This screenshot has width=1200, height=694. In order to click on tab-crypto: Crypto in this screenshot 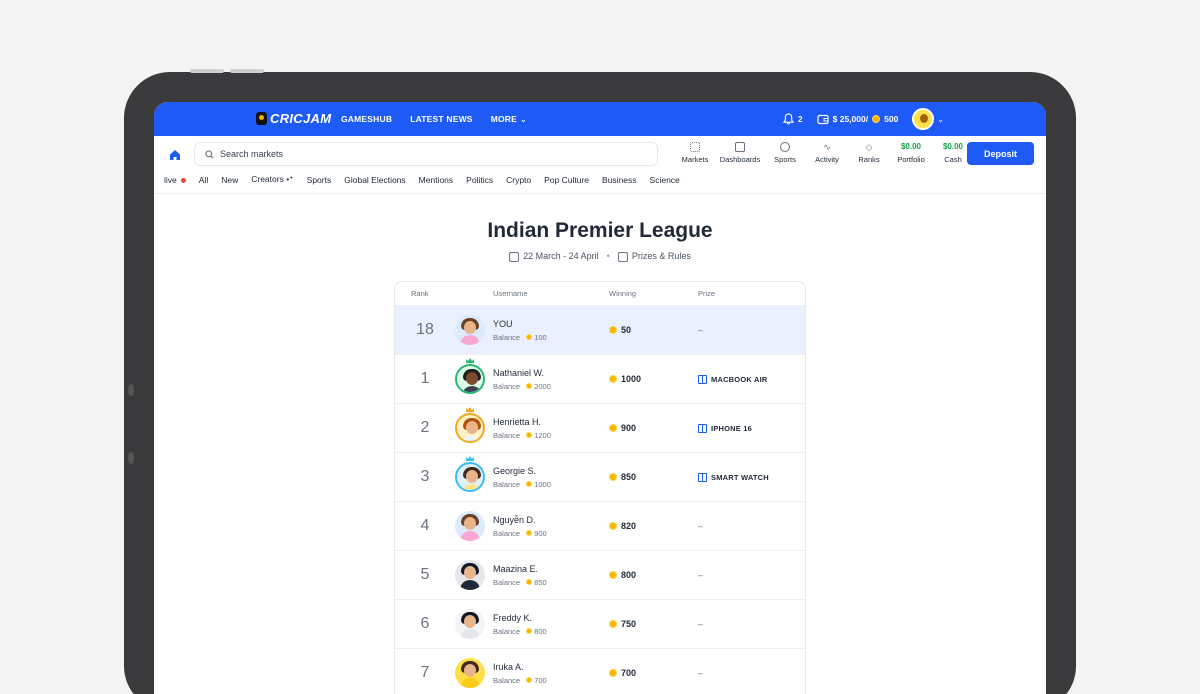, I will do `click(518, 180)`.